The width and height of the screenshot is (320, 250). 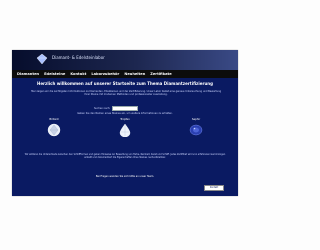 I want to click on contact-button: Kontakt, so click(x=214, y=188).